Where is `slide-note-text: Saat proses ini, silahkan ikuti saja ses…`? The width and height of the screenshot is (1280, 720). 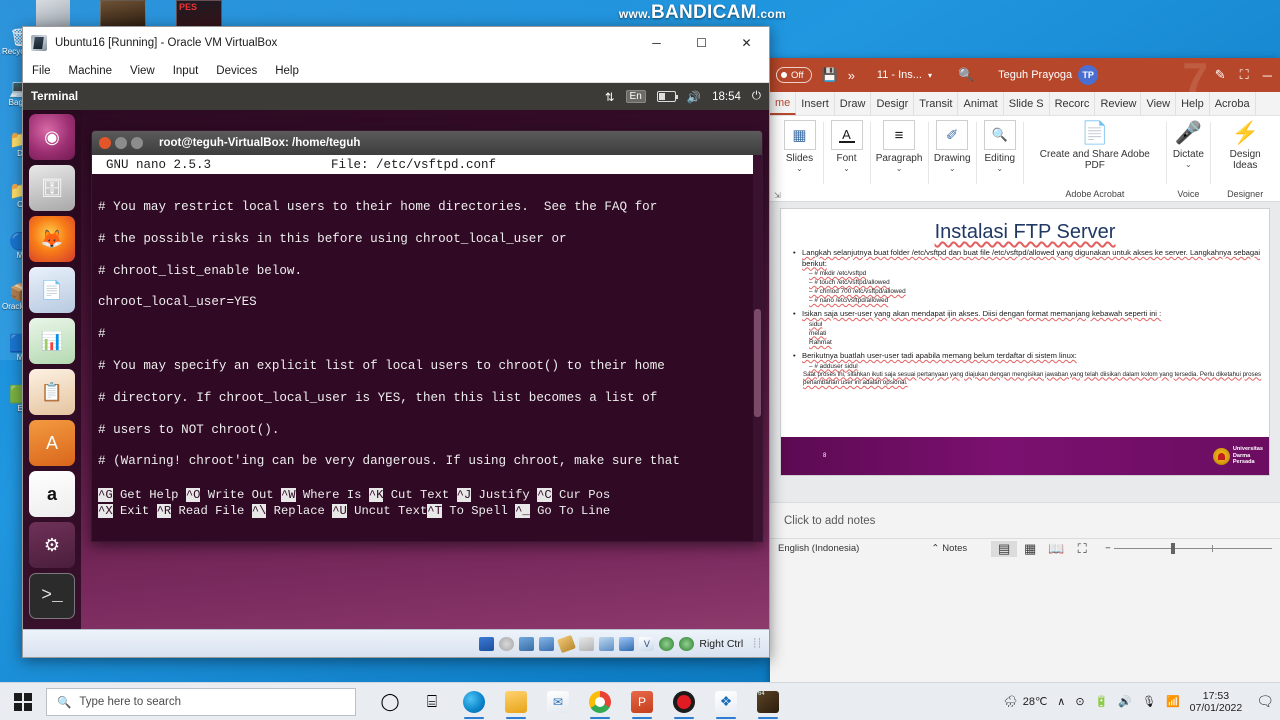
slide-note-text: Saat proses ini, silahkan ikuti saja ses… is located at coordinates (1036, 379).